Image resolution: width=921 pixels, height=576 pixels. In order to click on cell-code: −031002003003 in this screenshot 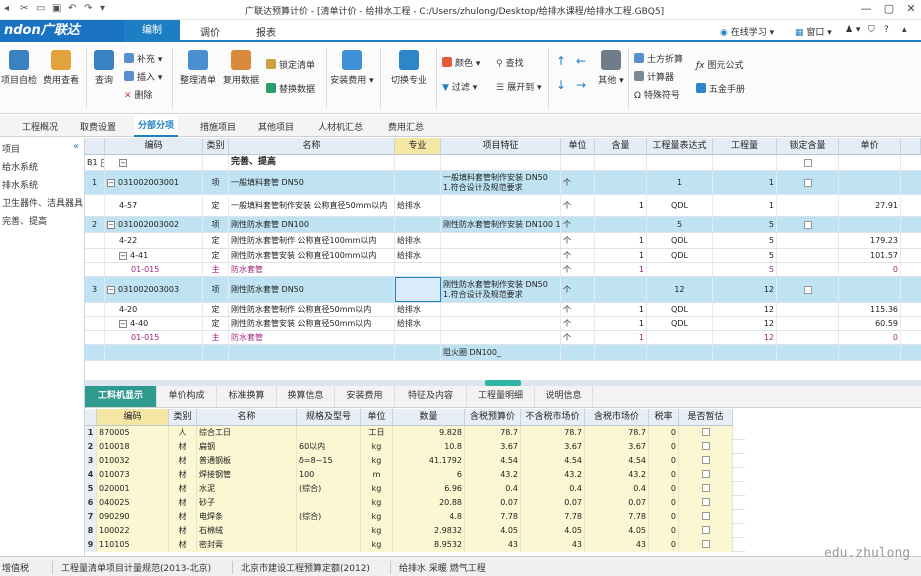, I will do `click(154, 289)`.